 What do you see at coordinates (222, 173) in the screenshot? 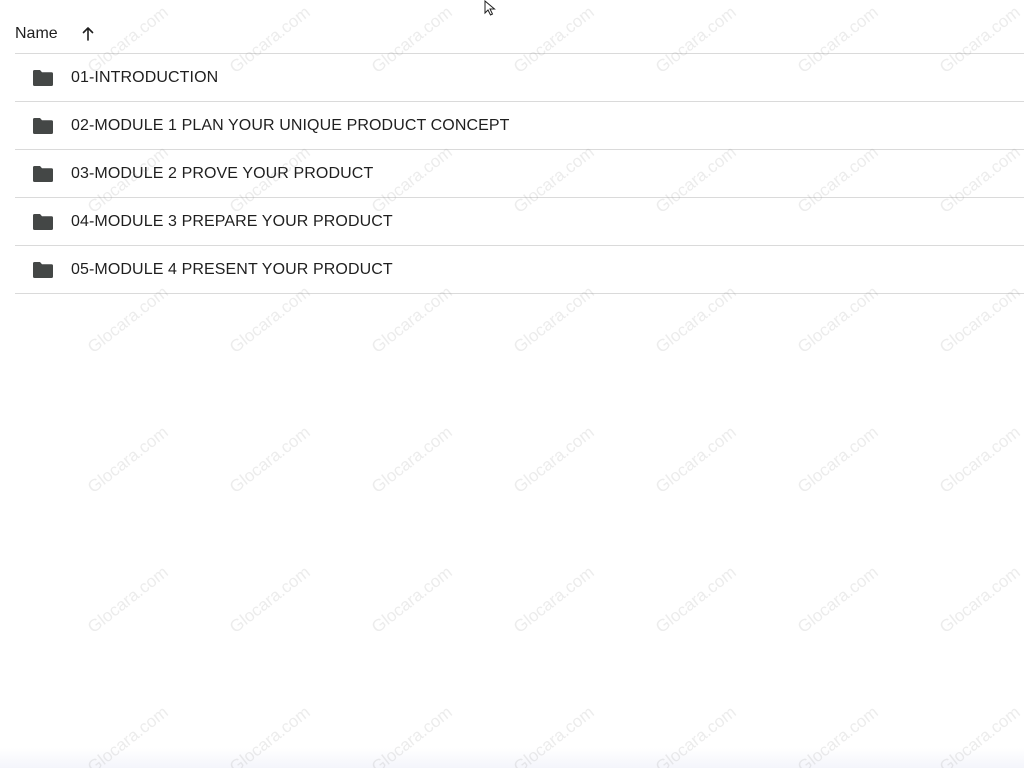
I see `folder-name: 03-MODULE 2 PROVE YOUR PRODUCT` at bounding box center [222, 173].